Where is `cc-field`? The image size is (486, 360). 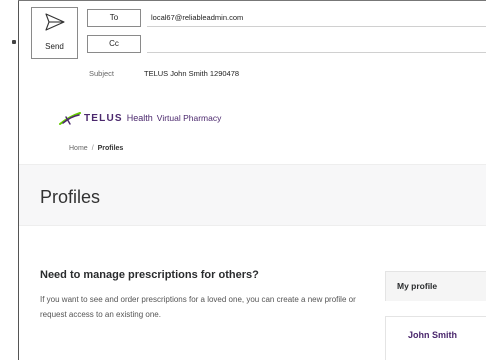
cc-field is located at coordinates (316, 44).